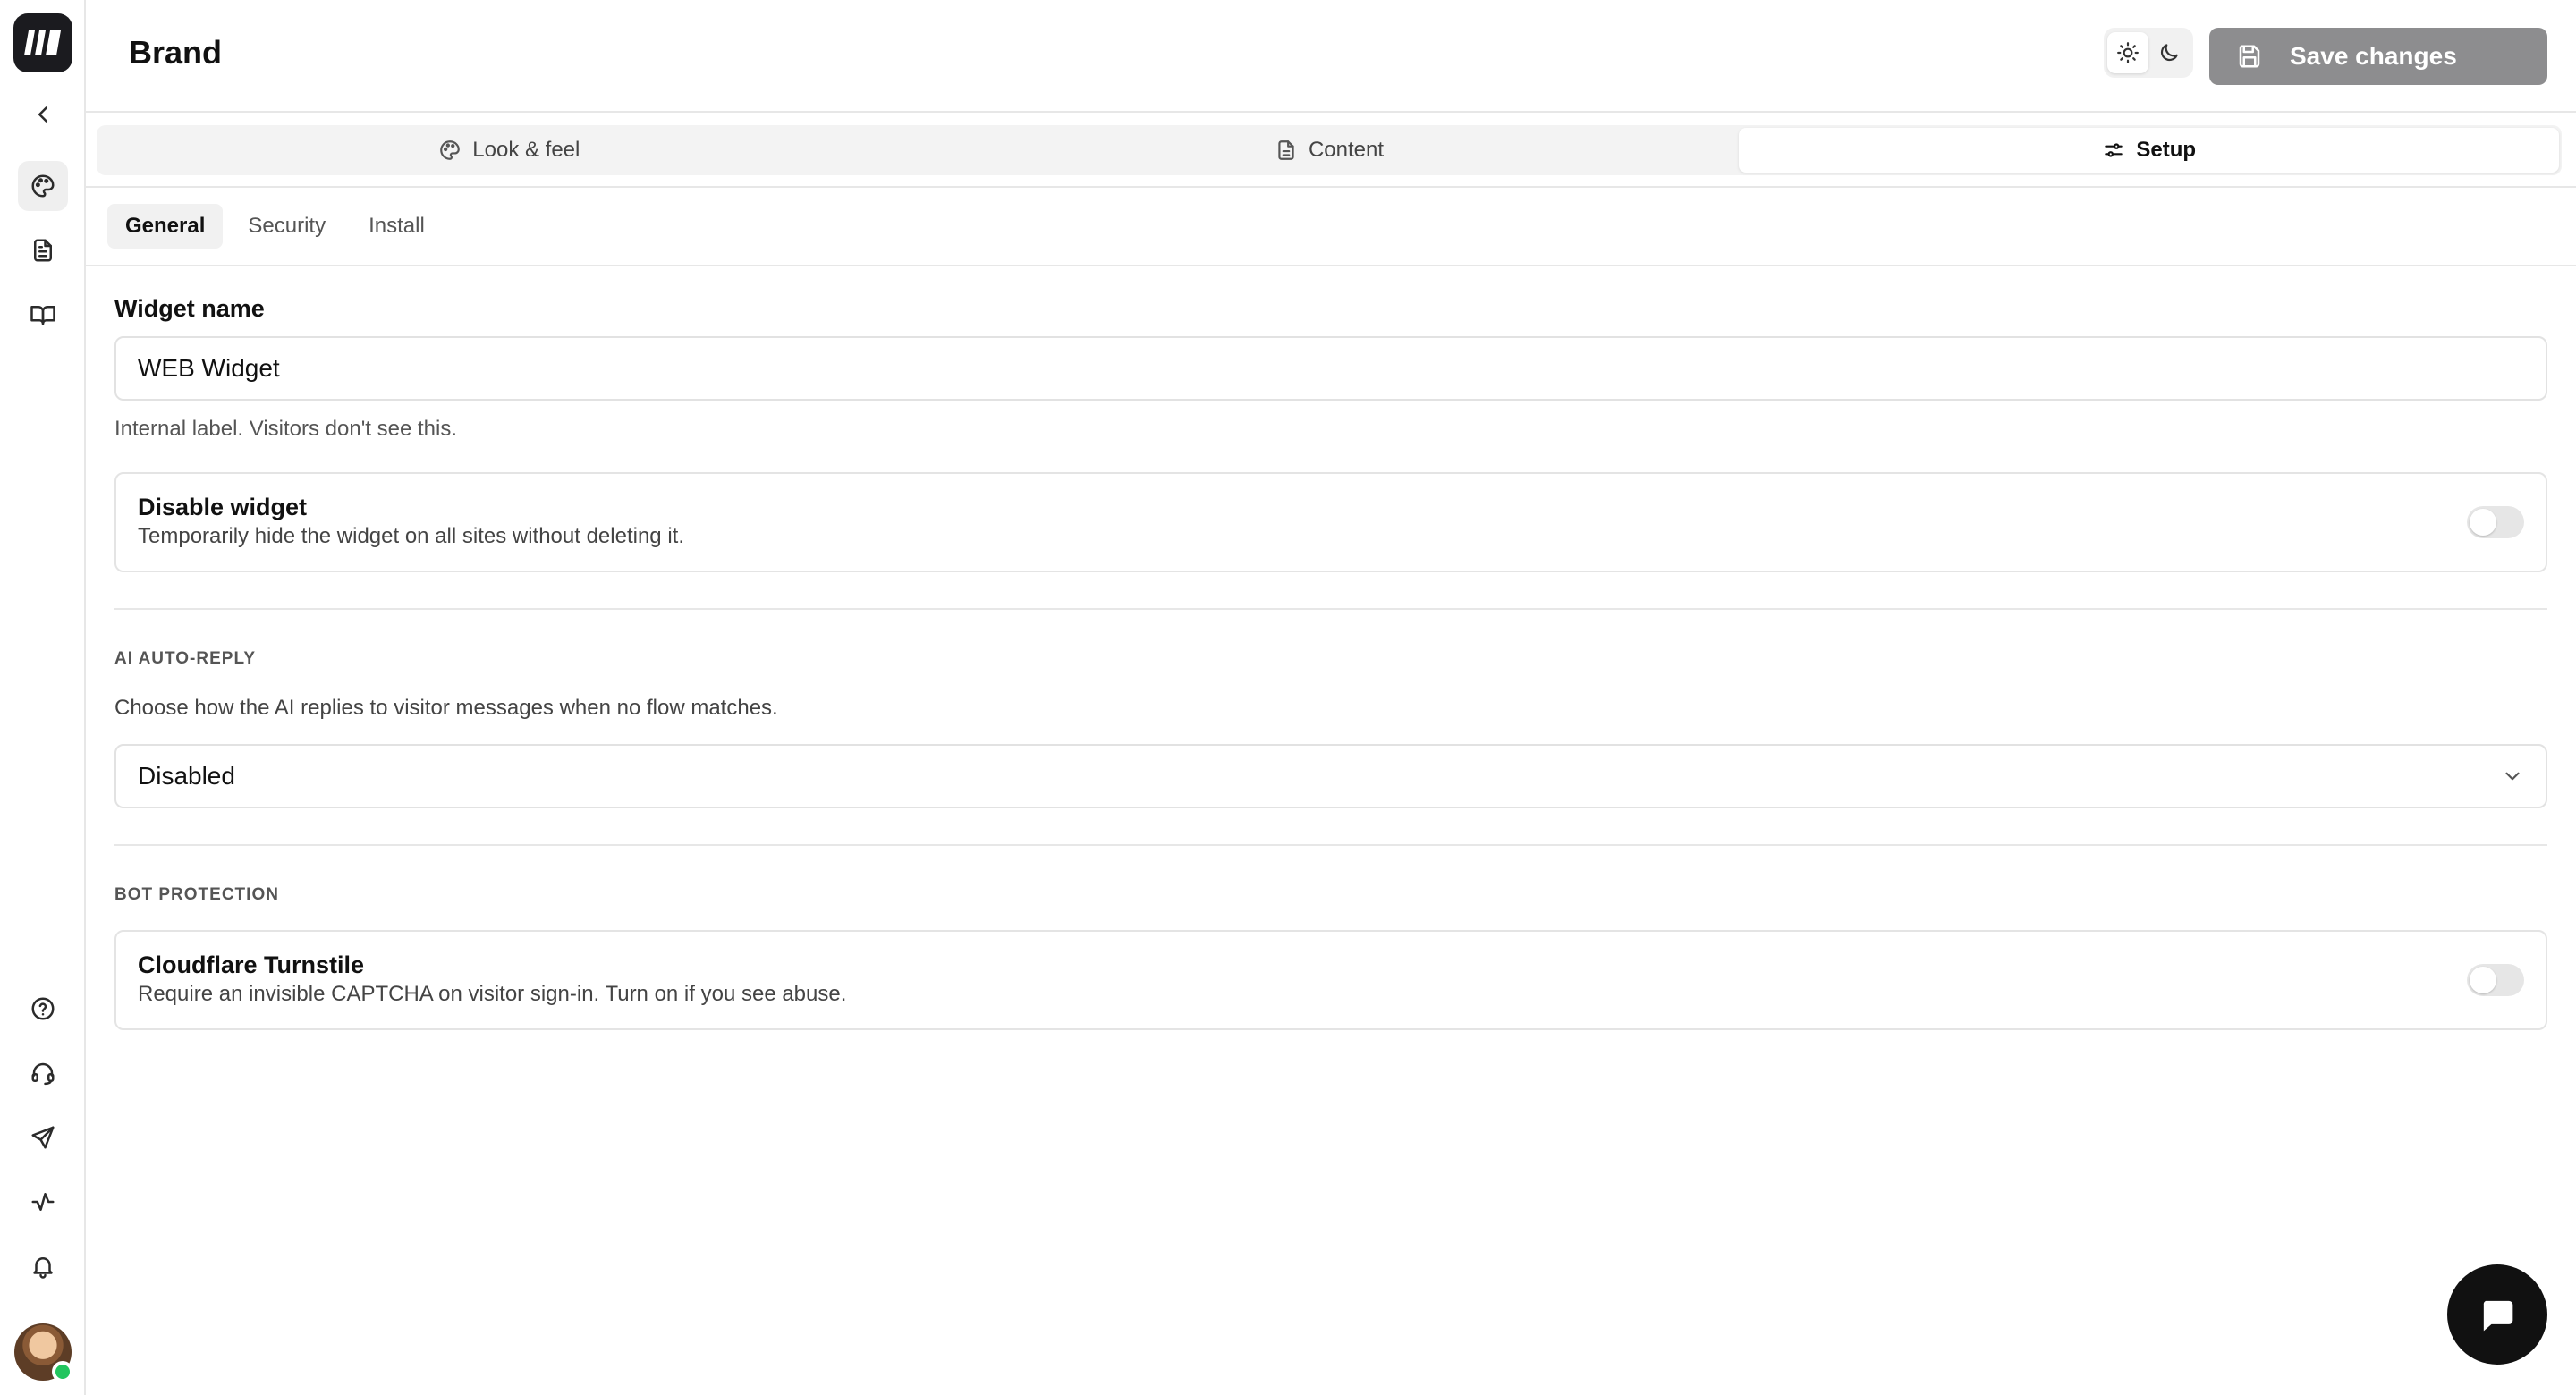 Image resolution: width=2576 pixels, height=1395 pixels. What do you see at coordinates (286, 226) in the screenshot?
I see `subtab-security: Security` at bounding box center [286, 226].